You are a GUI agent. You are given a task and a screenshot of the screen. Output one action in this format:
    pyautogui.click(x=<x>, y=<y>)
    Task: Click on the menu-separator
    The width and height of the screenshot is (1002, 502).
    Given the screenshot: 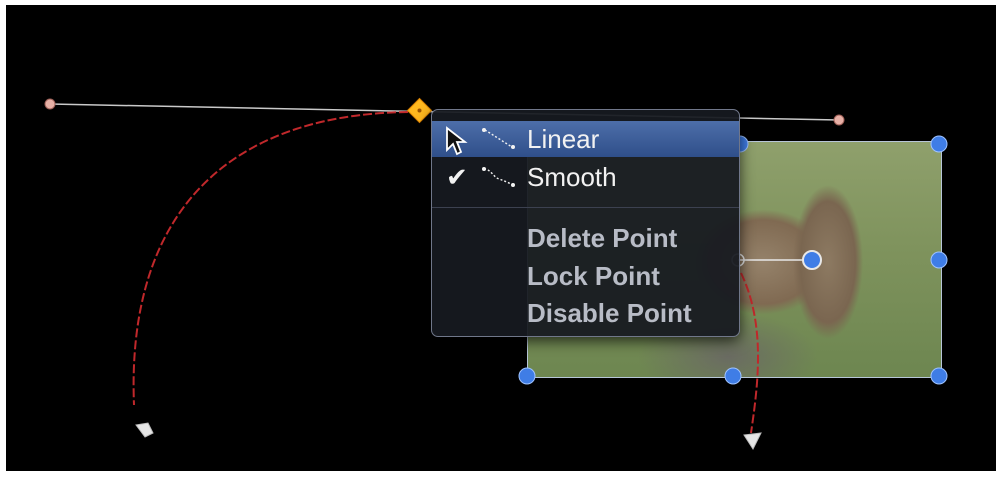 What is the action you would take?
    pyautogui.click(x=585, y=207)
    